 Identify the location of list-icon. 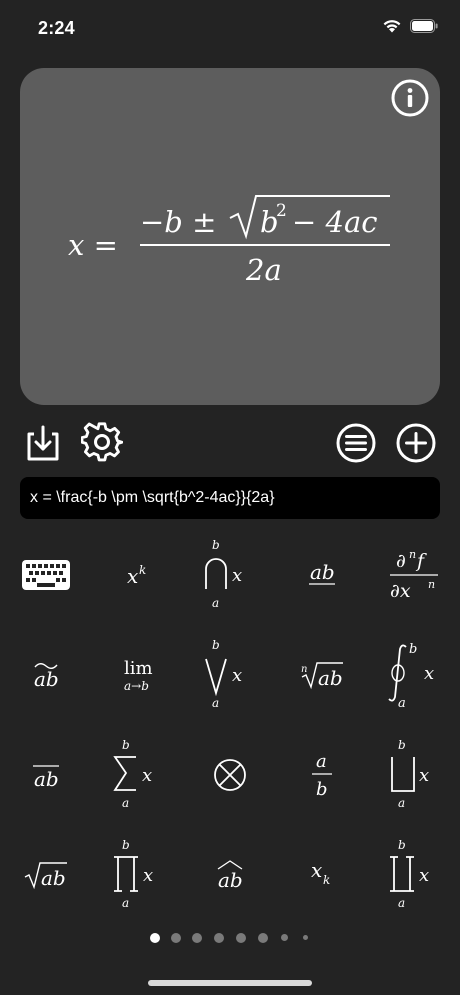
(356, 443).